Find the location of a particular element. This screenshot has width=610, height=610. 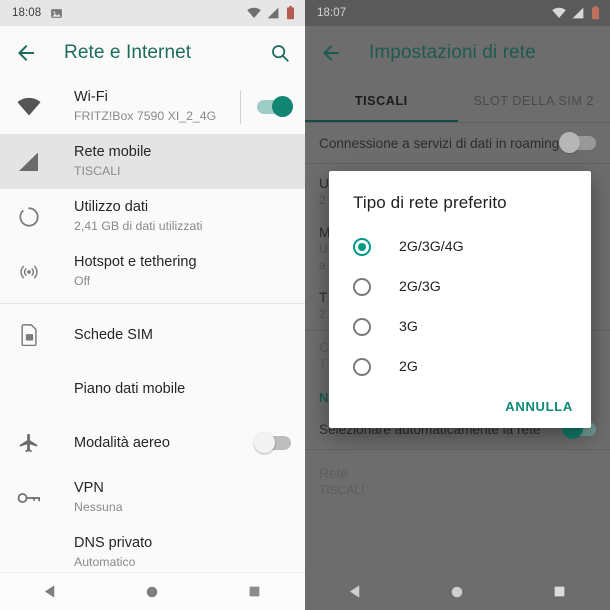

left-app-bar: Rete e Internet is located at coordinates (152, 52).